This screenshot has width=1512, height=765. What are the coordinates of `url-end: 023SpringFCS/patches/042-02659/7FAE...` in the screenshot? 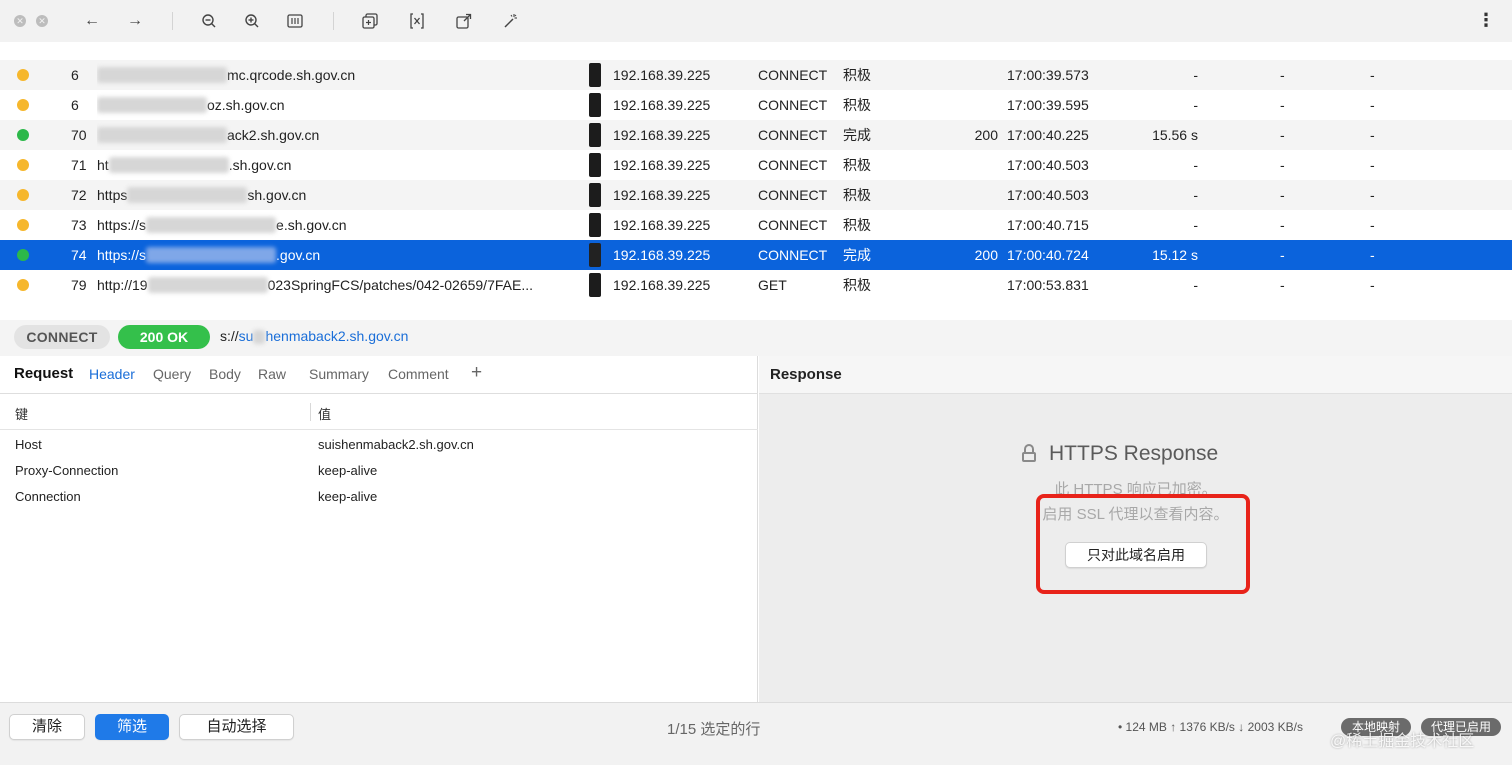 It's located at (400, 285).